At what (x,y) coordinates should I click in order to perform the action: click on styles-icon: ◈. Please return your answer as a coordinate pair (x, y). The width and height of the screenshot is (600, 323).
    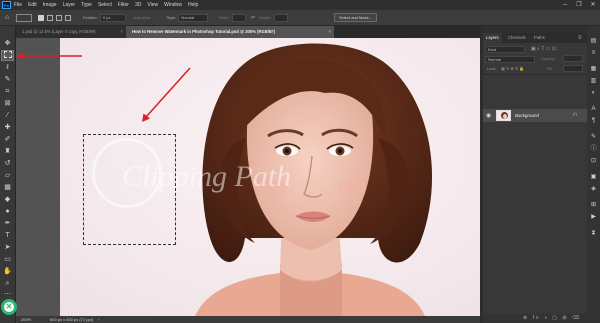
    Looking at the image, I should click on (593, 189).